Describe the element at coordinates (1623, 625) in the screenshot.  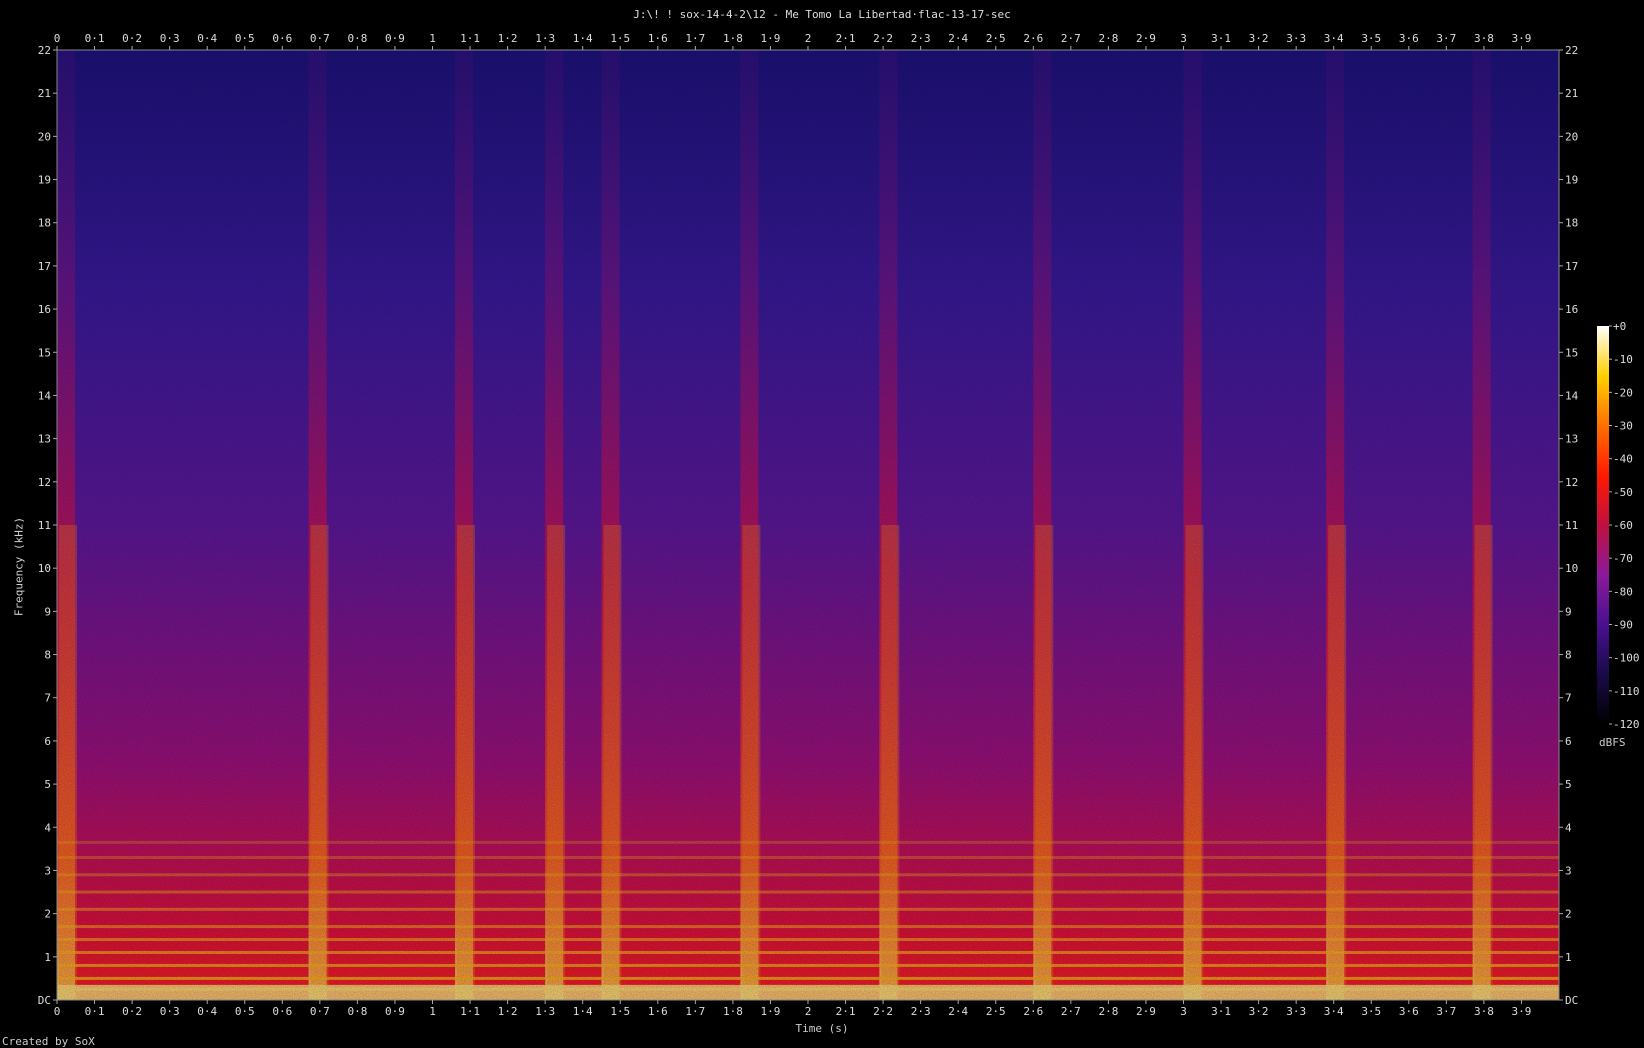
I see `colorbar-tick-label-9: -90` at that location.